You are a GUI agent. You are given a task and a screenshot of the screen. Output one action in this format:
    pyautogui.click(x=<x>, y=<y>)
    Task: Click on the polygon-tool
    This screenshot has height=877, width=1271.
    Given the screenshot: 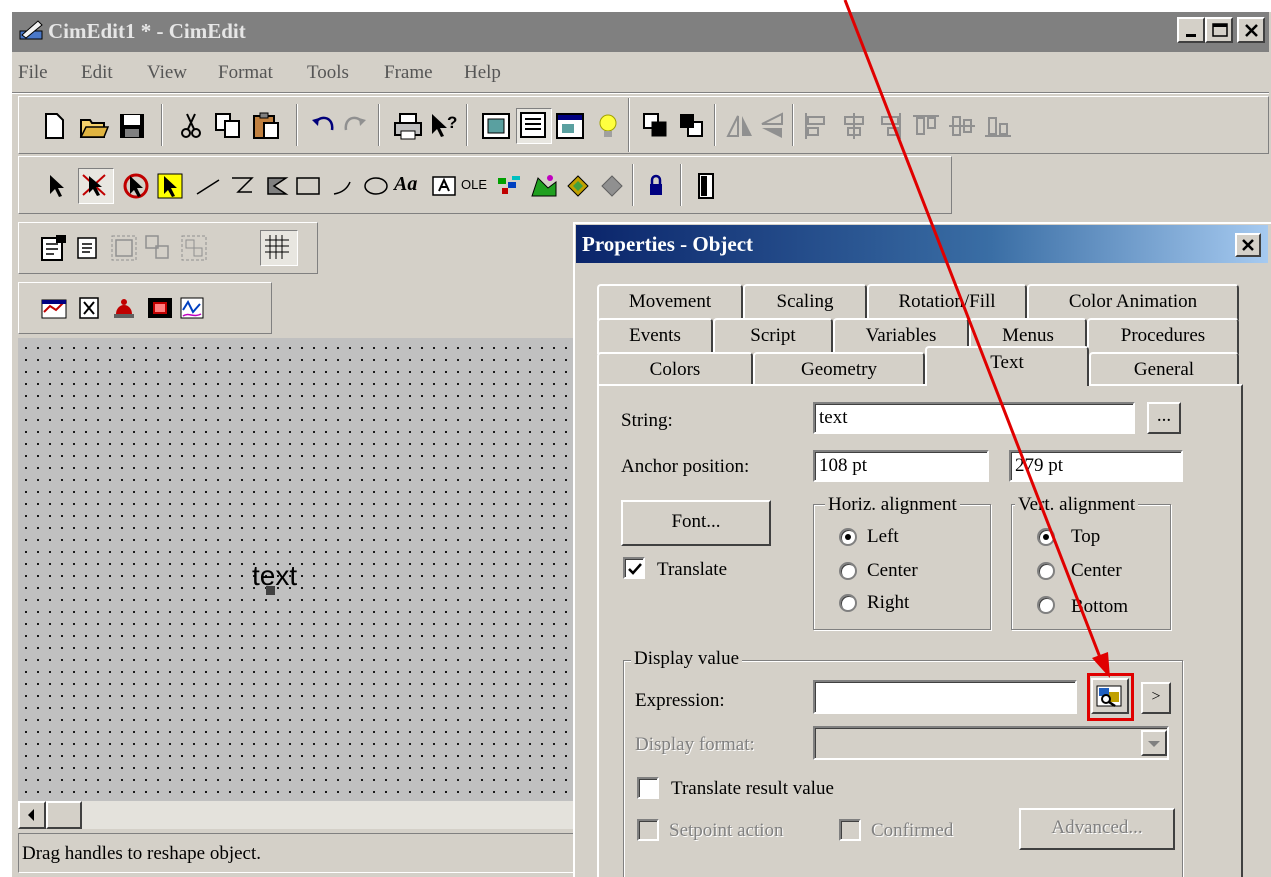 What is the action you would take?
    pyautogui.click(x=276, y=186)
    